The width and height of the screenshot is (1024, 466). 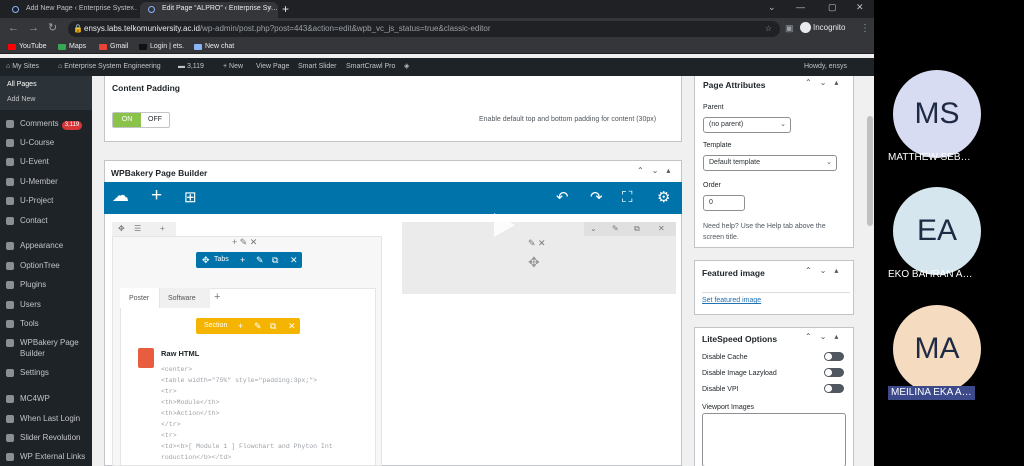 I want to click on incognito-indicator: Incognito, so click(x=822, y=27).